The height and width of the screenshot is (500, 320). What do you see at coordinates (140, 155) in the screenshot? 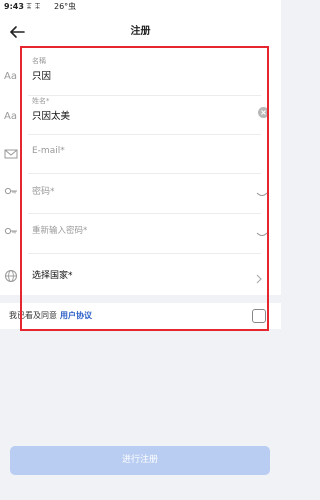
I see `email-field: E-mail*` at bounding box center [140, 155].